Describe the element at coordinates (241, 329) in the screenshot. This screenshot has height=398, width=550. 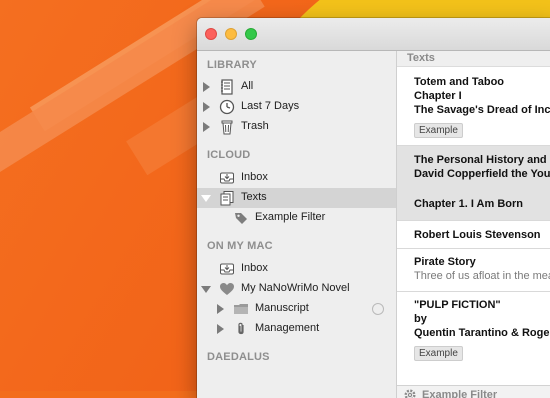
I see `paperclip-icon` at that location.